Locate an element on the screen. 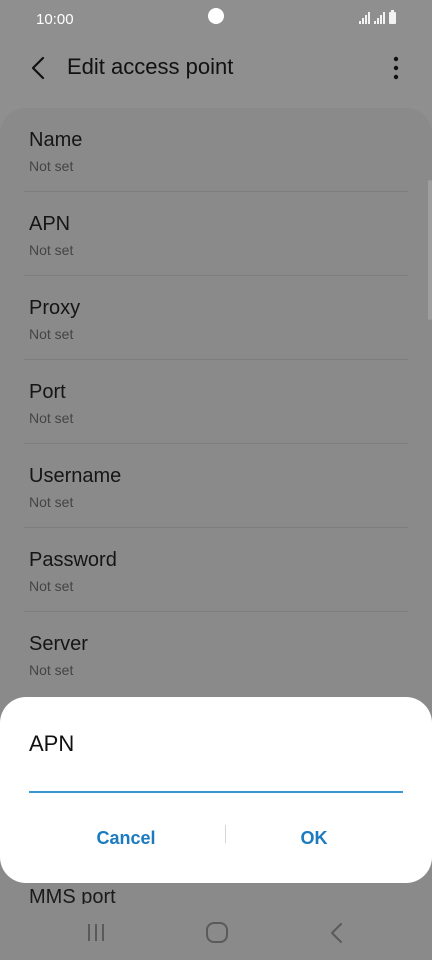  list-item-port: Port Not set is located at coordinates (216, 402).